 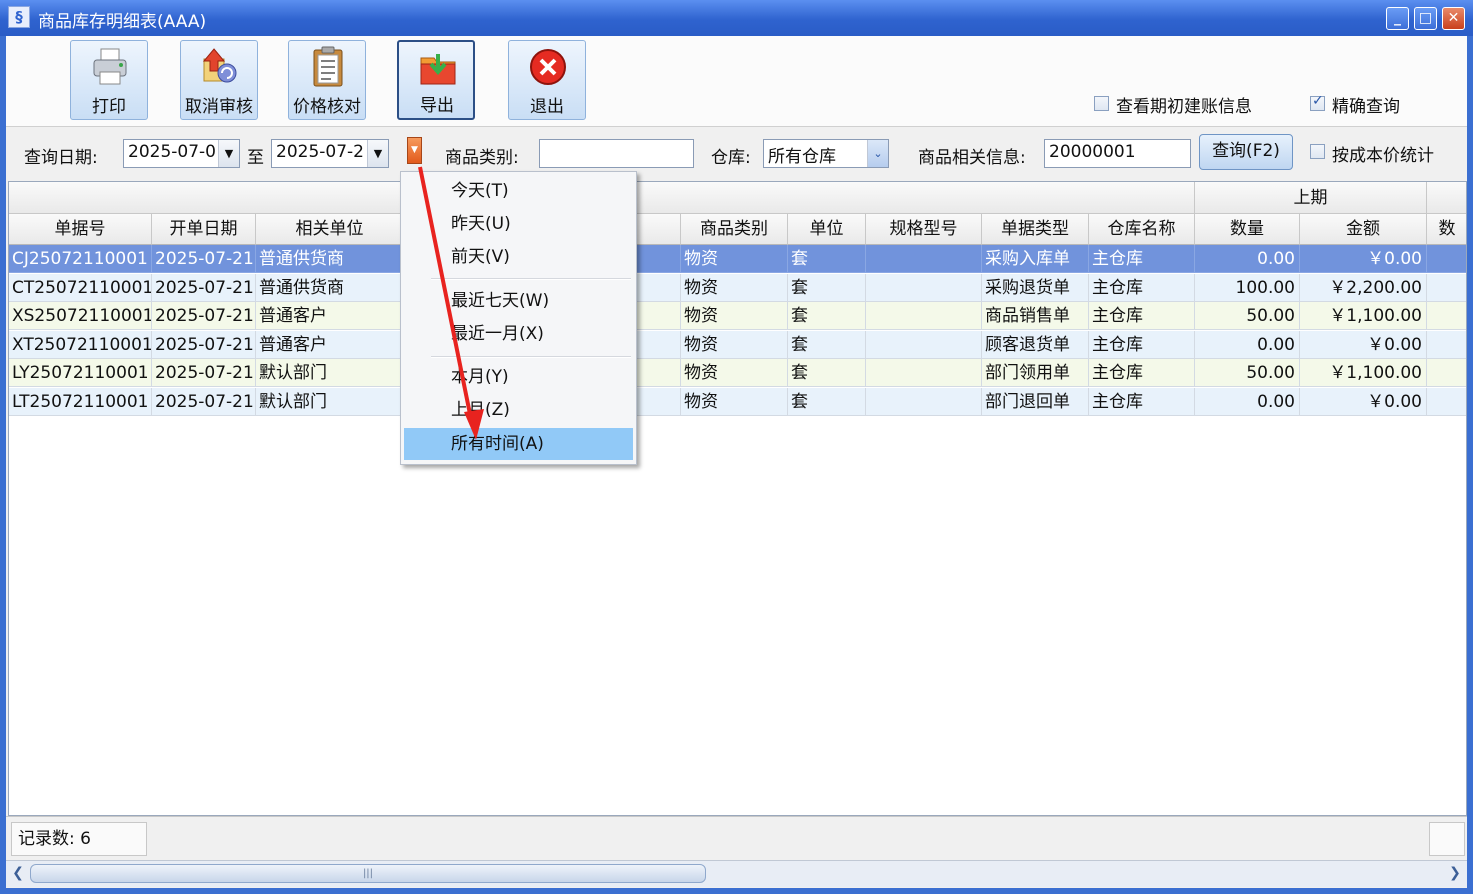 What do you see at coordinates (736, 838) in the screenshot?
I see `status-bar: 记录数: 6` at bounding box center [736, 838].